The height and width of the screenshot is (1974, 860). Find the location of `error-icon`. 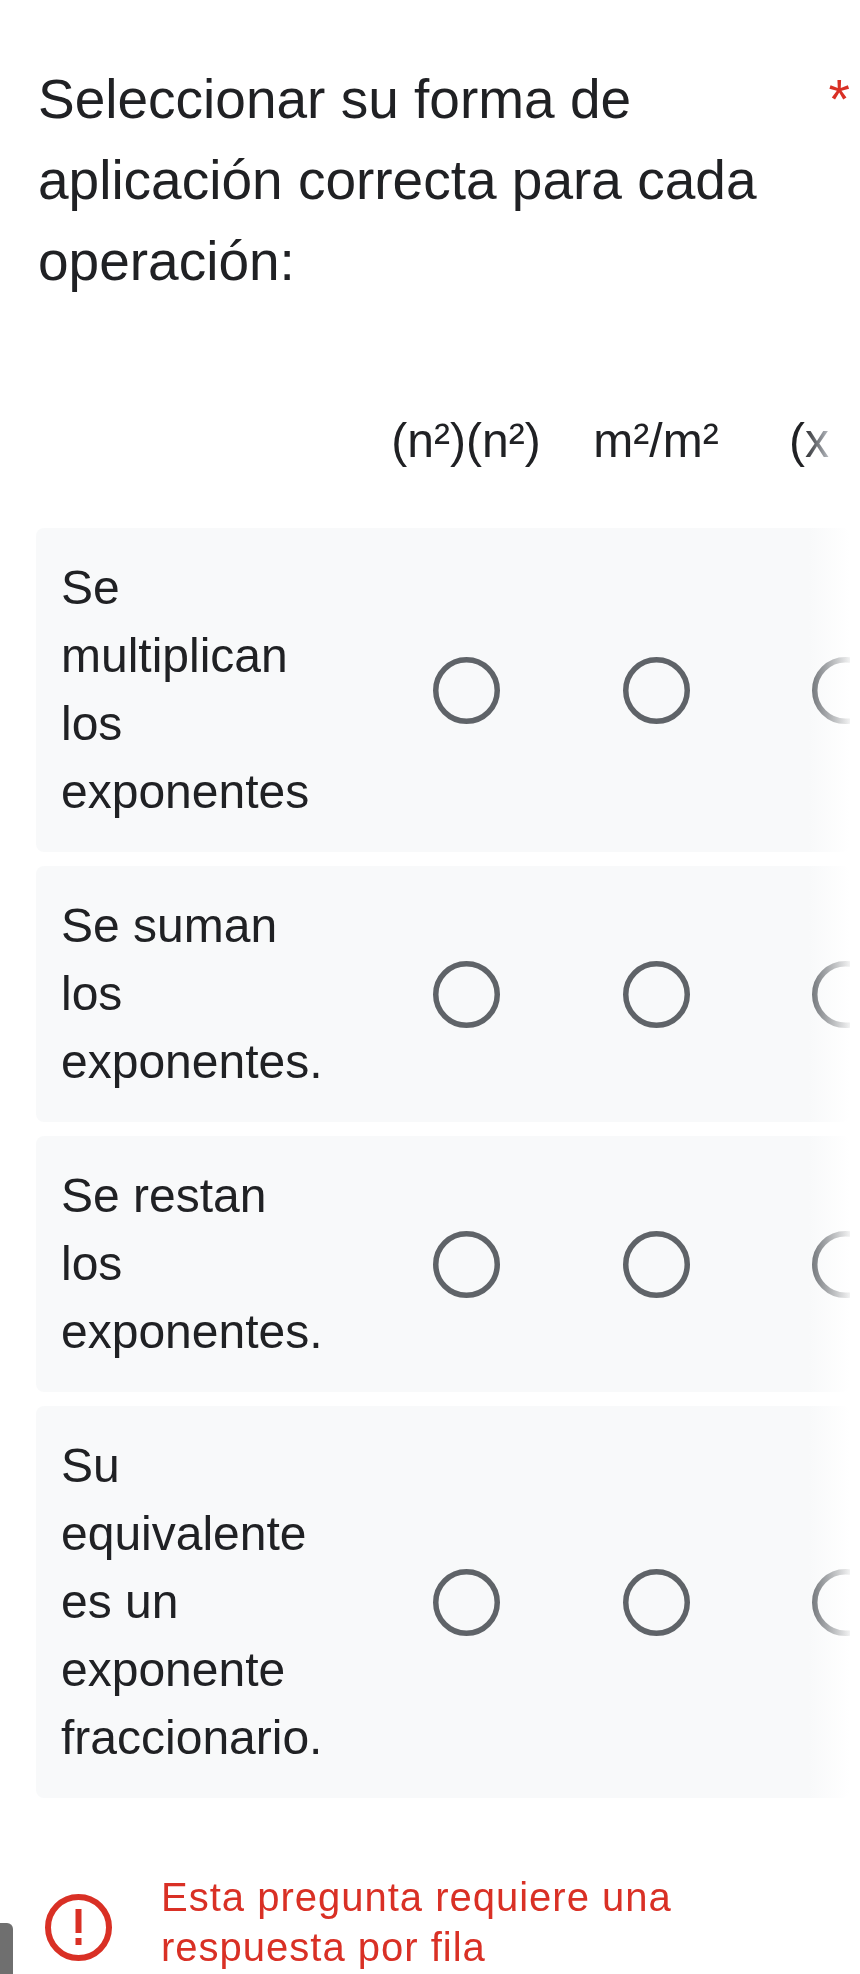

error-icon is located at coordinates (78, 1927).